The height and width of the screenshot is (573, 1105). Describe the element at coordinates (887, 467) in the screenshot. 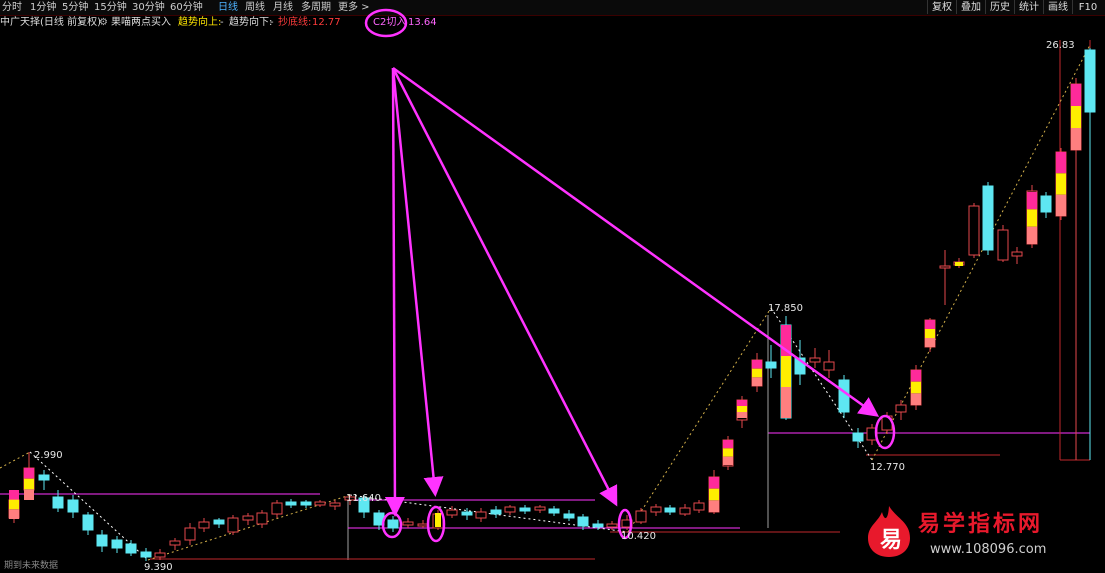

I see `price-label-12770: 12.770` at that location.